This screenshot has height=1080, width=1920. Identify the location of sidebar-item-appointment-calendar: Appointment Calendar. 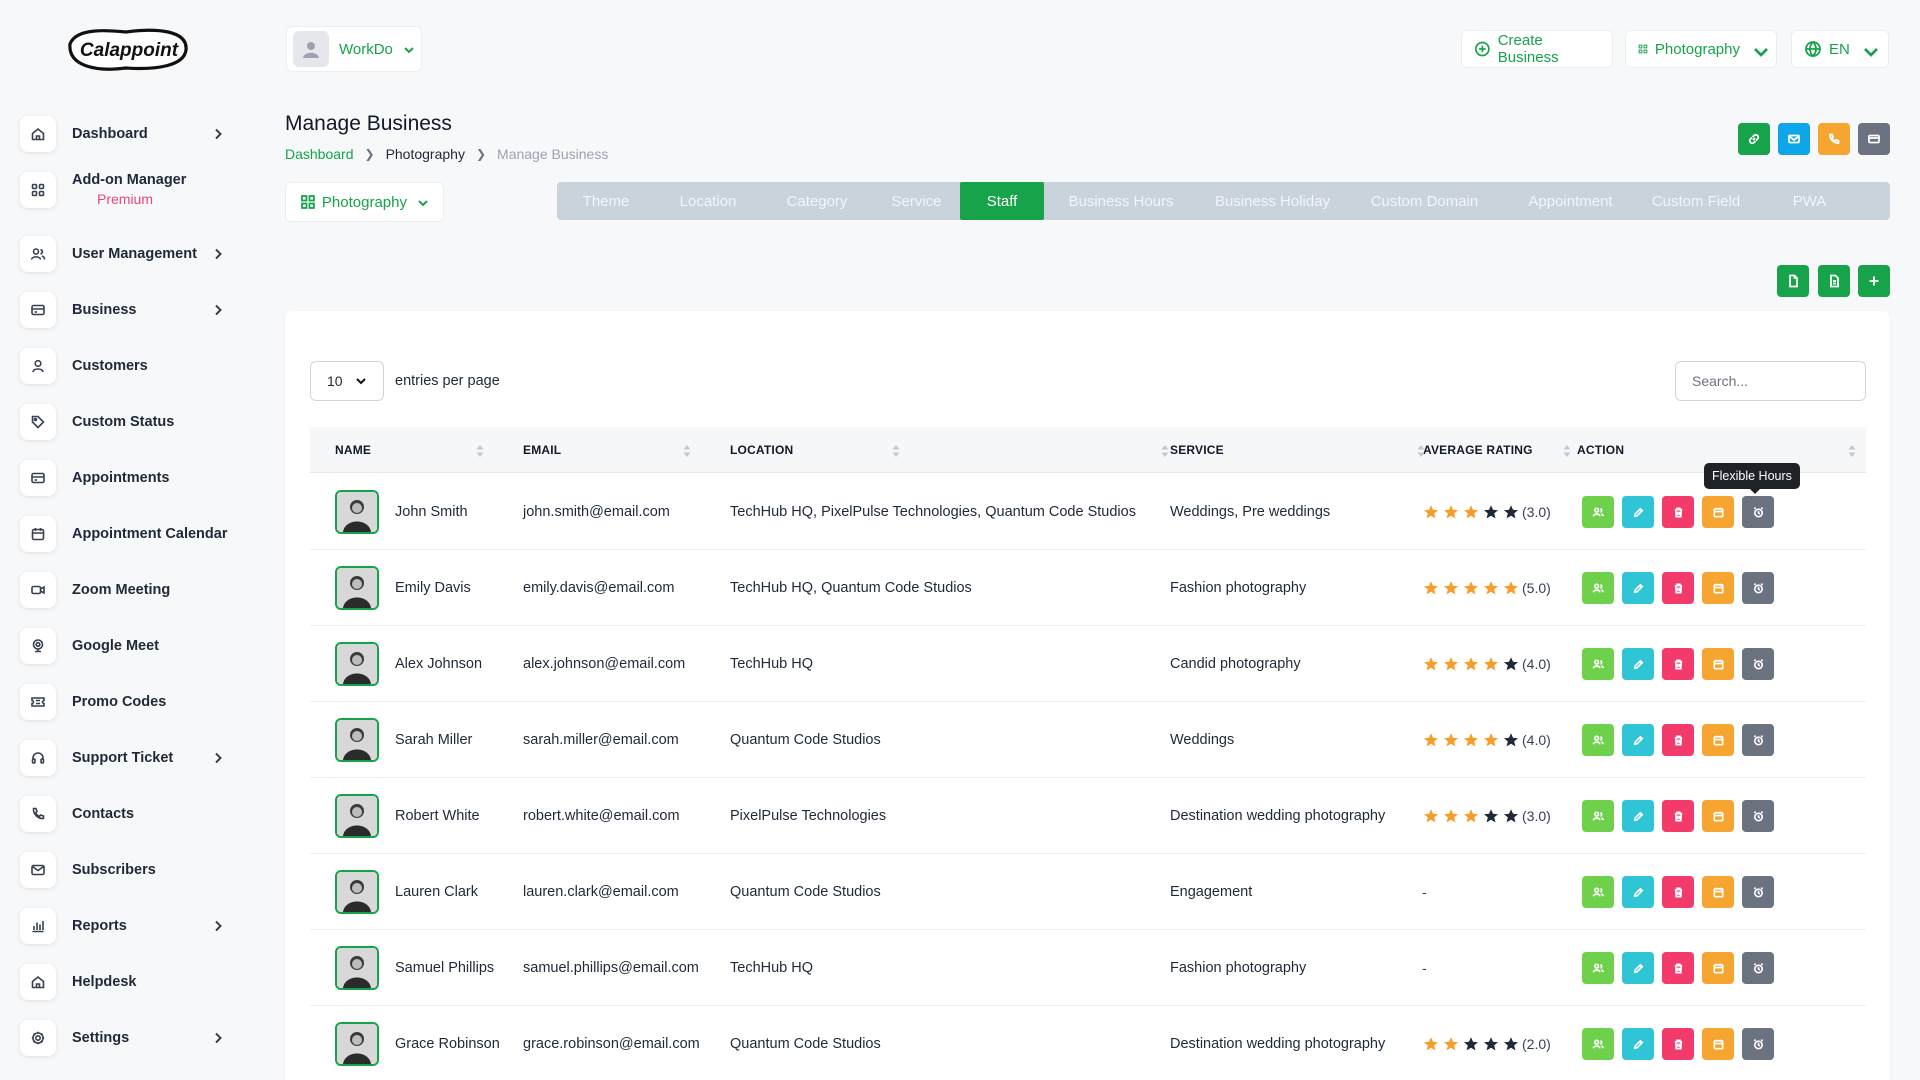
(135, 534).